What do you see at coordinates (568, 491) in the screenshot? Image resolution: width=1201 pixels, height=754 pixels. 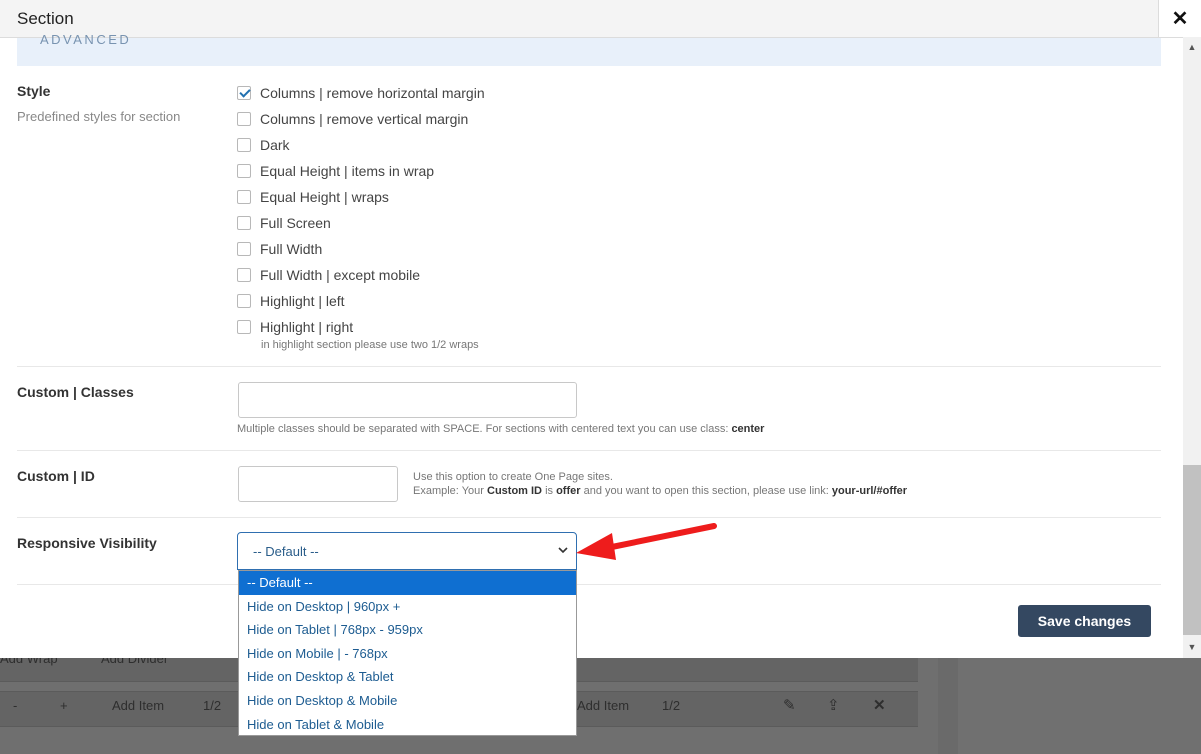 I see `hint-keyword: offer` at bounding box center [568, 491].